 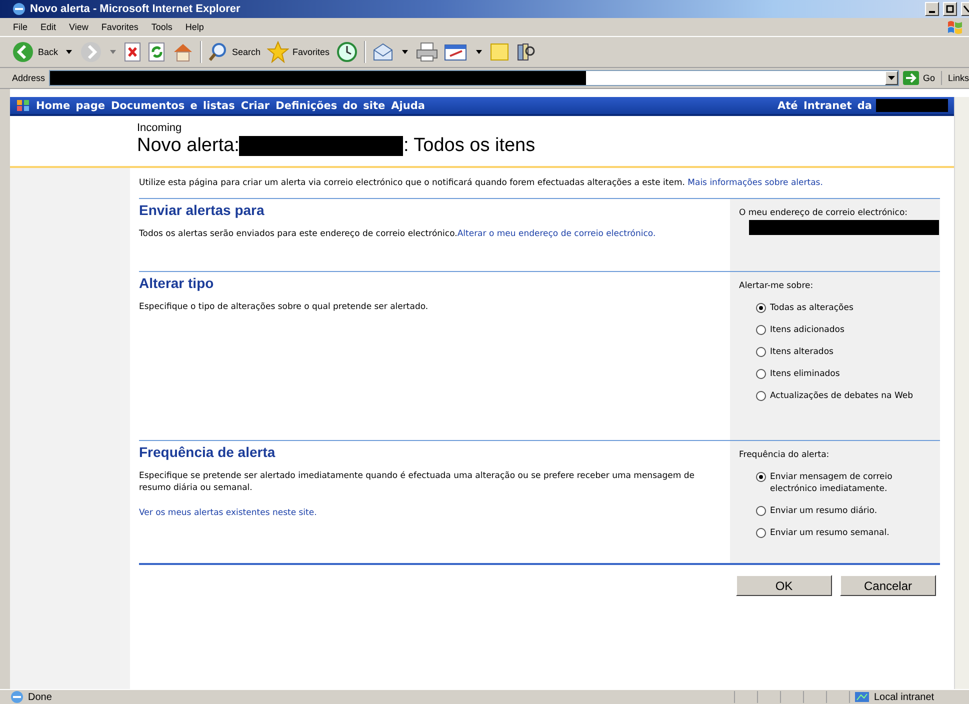 I want to click on window-title: Novo alerta - Microsoft Internet Explorer, so click(x=135, y=9).